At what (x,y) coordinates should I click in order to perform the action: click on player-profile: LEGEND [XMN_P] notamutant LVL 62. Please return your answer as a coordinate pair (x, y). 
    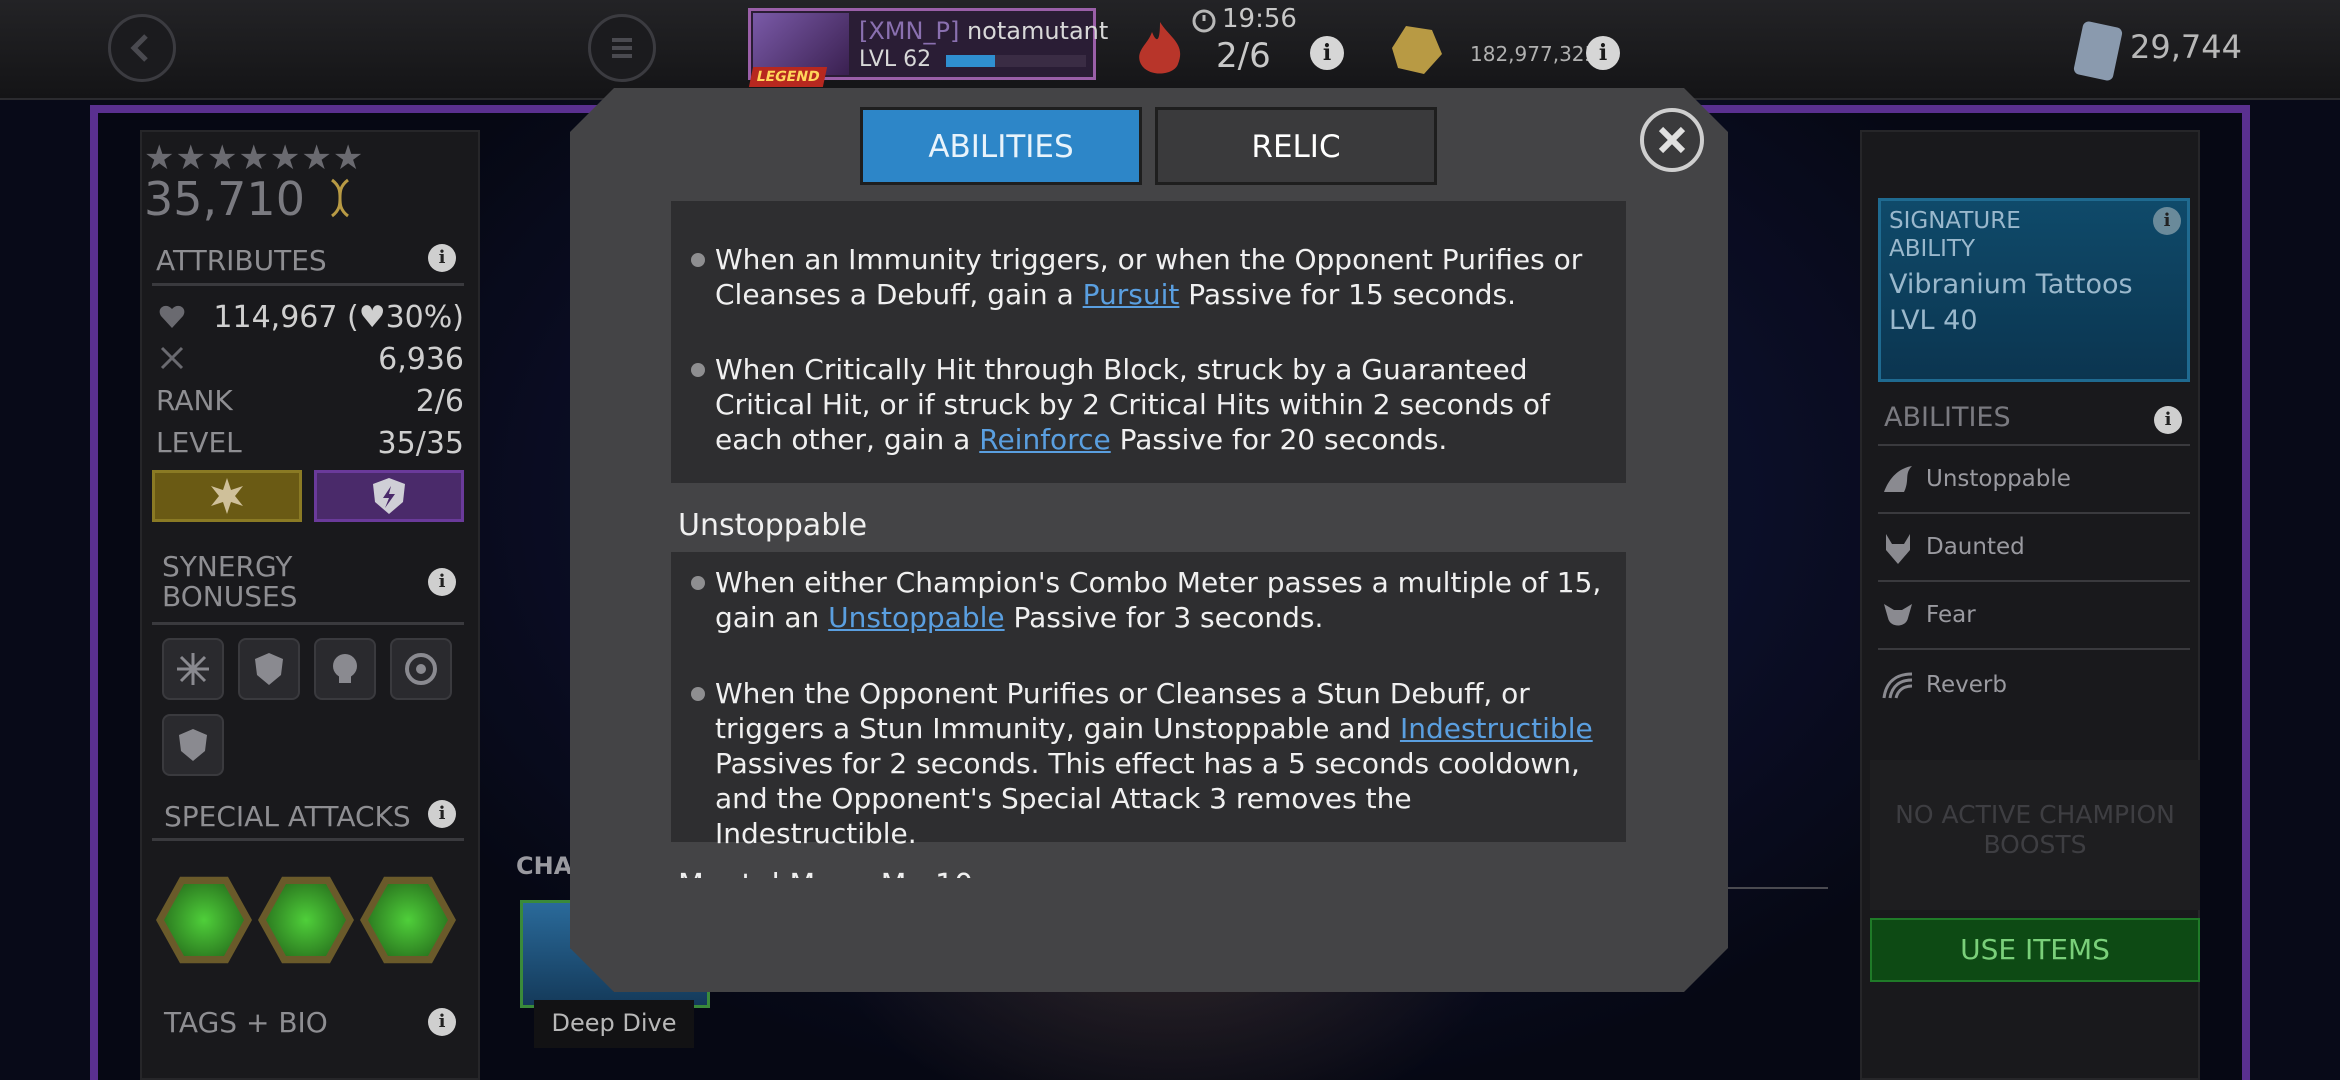
    Looking at the image, I should click on (928, 47).